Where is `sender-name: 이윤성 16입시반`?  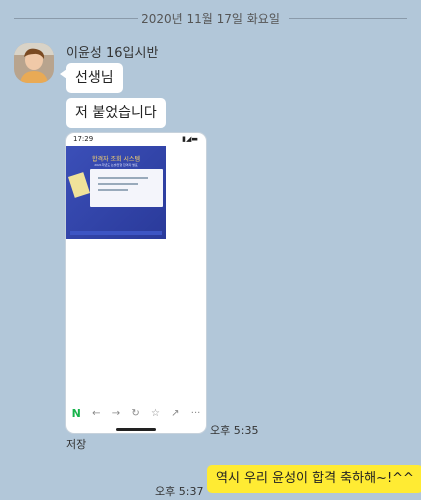
sender-name: 이윤성 16입시반 is located at coordinates (112, 53).